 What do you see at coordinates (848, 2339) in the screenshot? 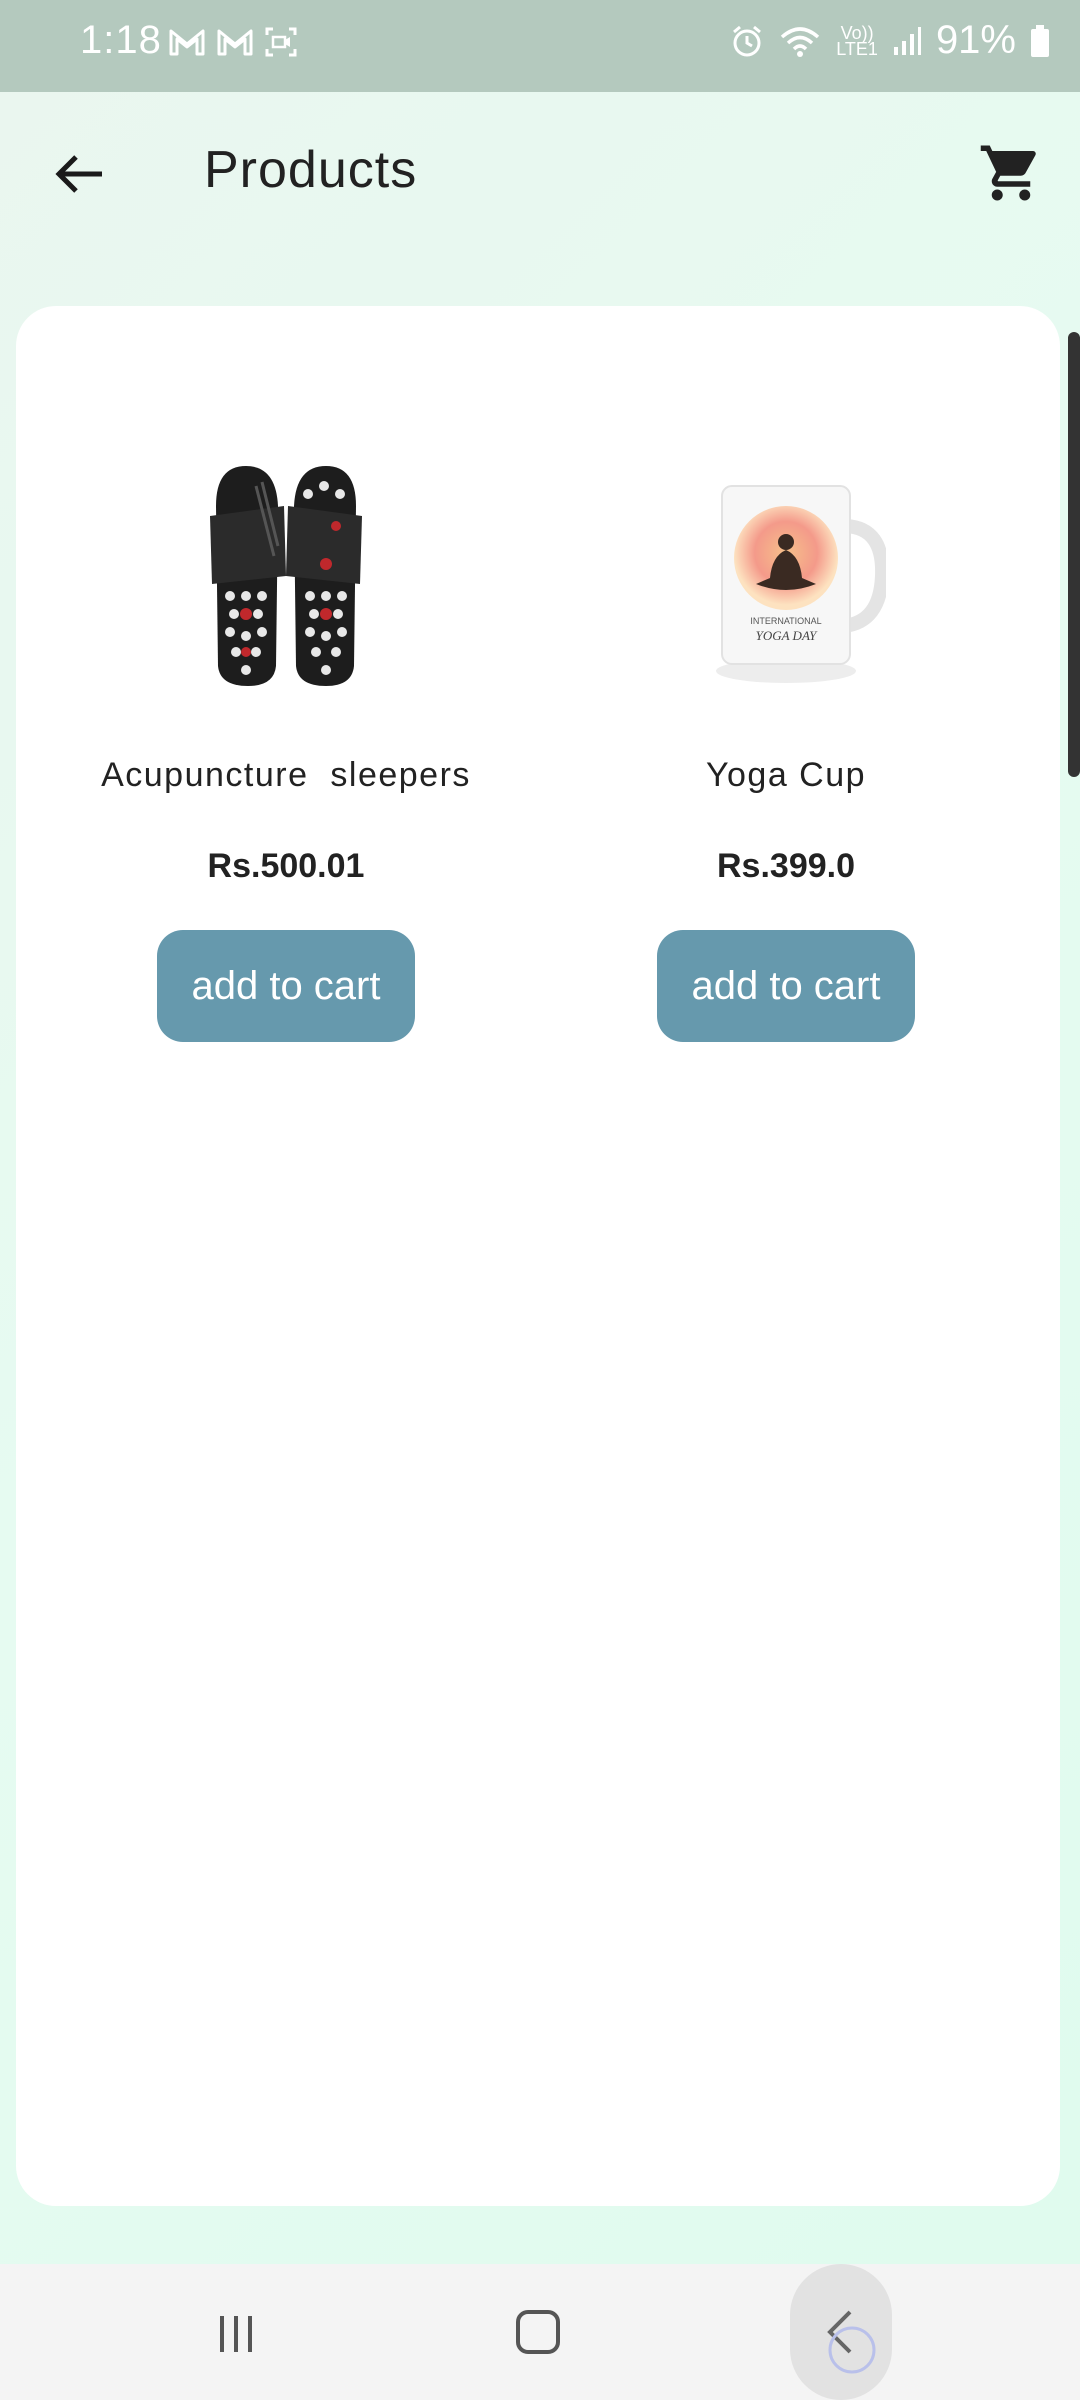
I see `back-nav-icon` at bounding box center [848, 2339].